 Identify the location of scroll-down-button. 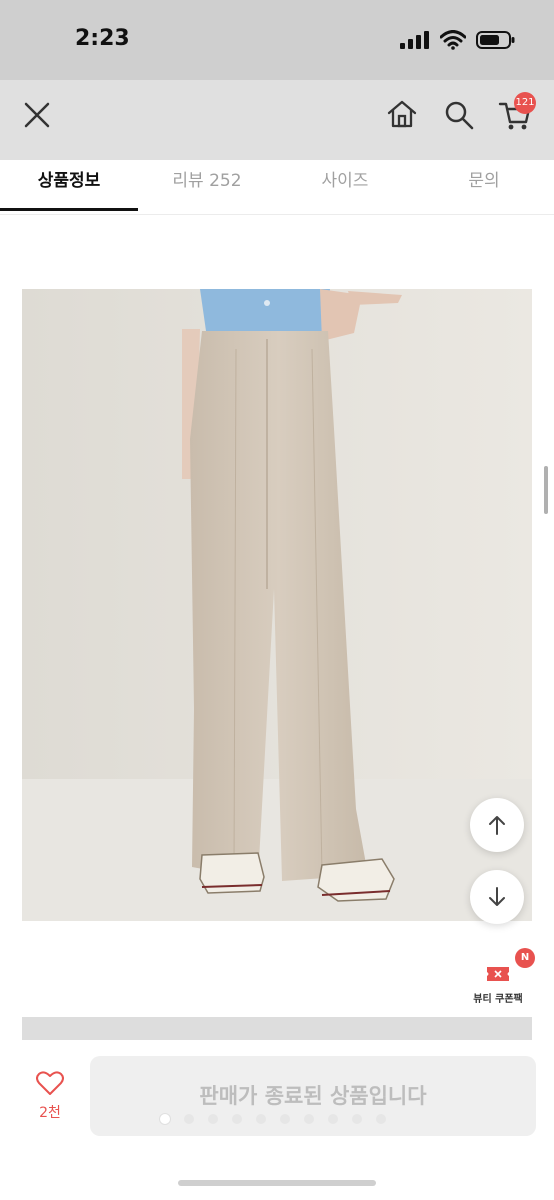
(497, 897).